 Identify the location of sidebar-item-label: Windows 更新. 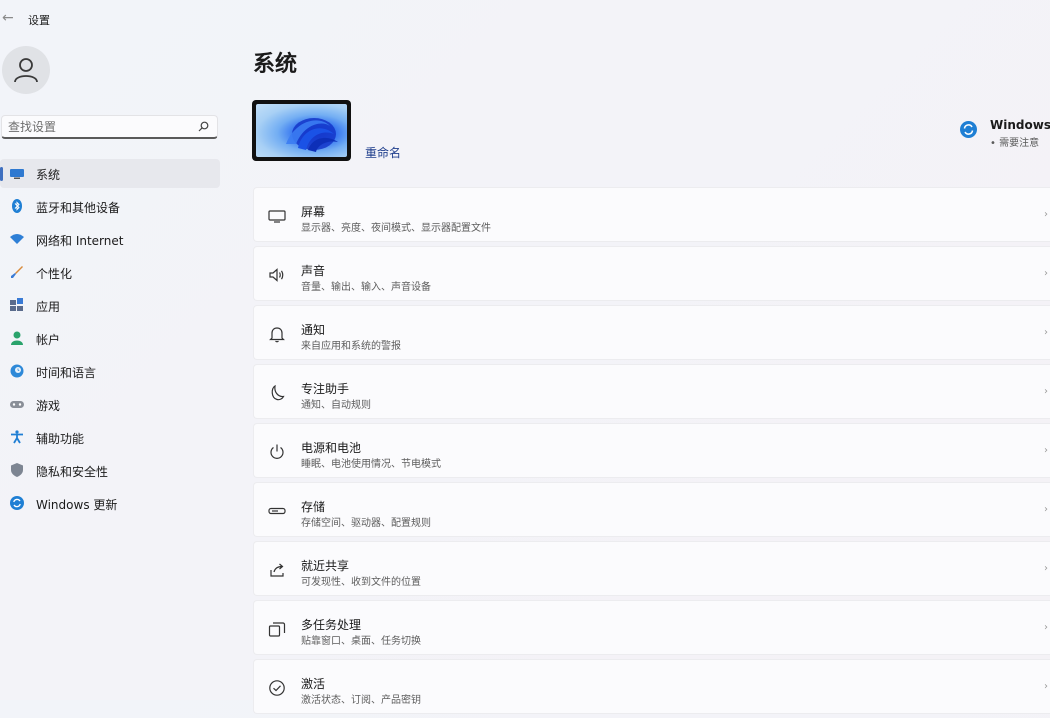
(77, 505).